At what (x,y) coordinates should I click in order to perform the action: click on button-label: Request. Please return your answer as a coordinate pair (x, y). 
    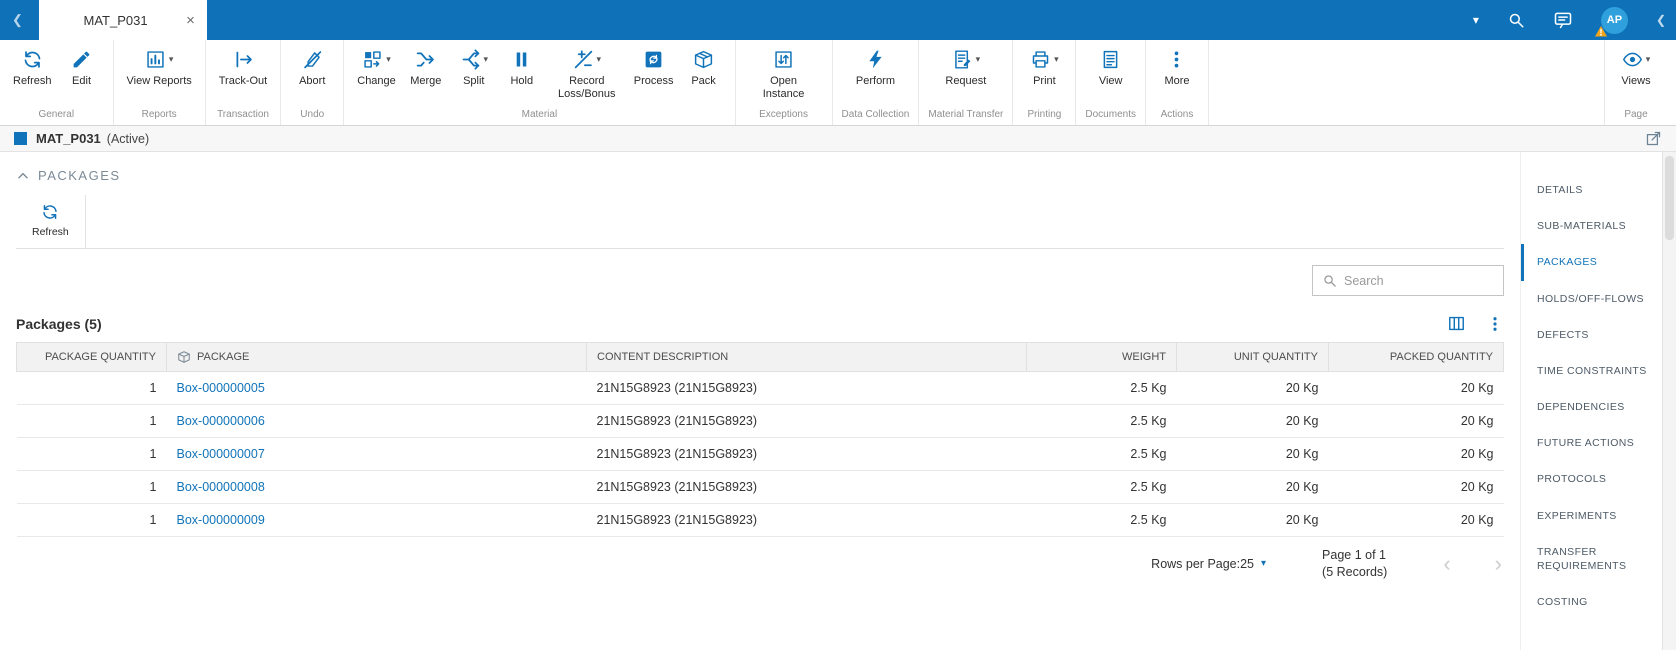
    Looking at the image, I should click on (966, 81).